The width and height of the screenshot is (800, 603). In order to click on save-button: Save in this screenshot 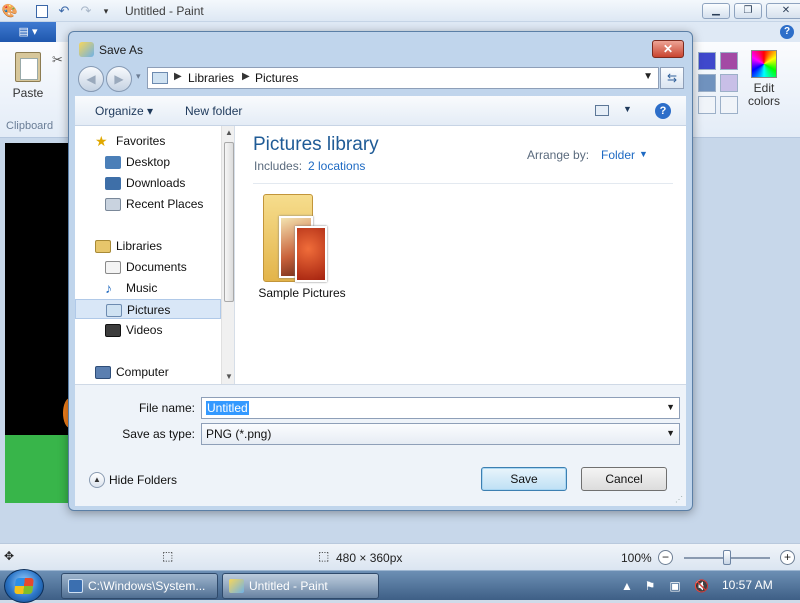, I will do `click(524, 479)`.